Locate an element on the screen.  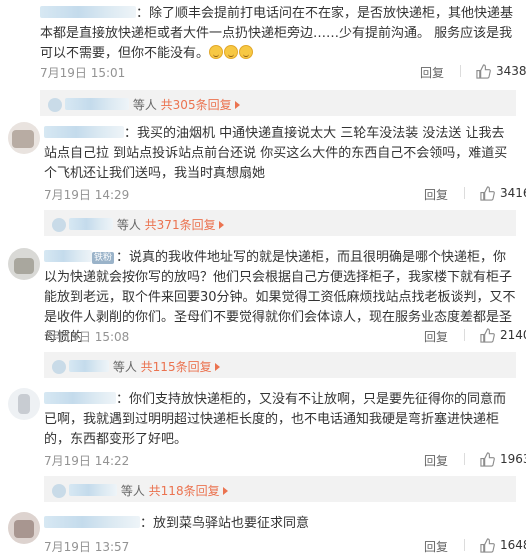
like-button: 3438 is located at coordinates (501, 72).